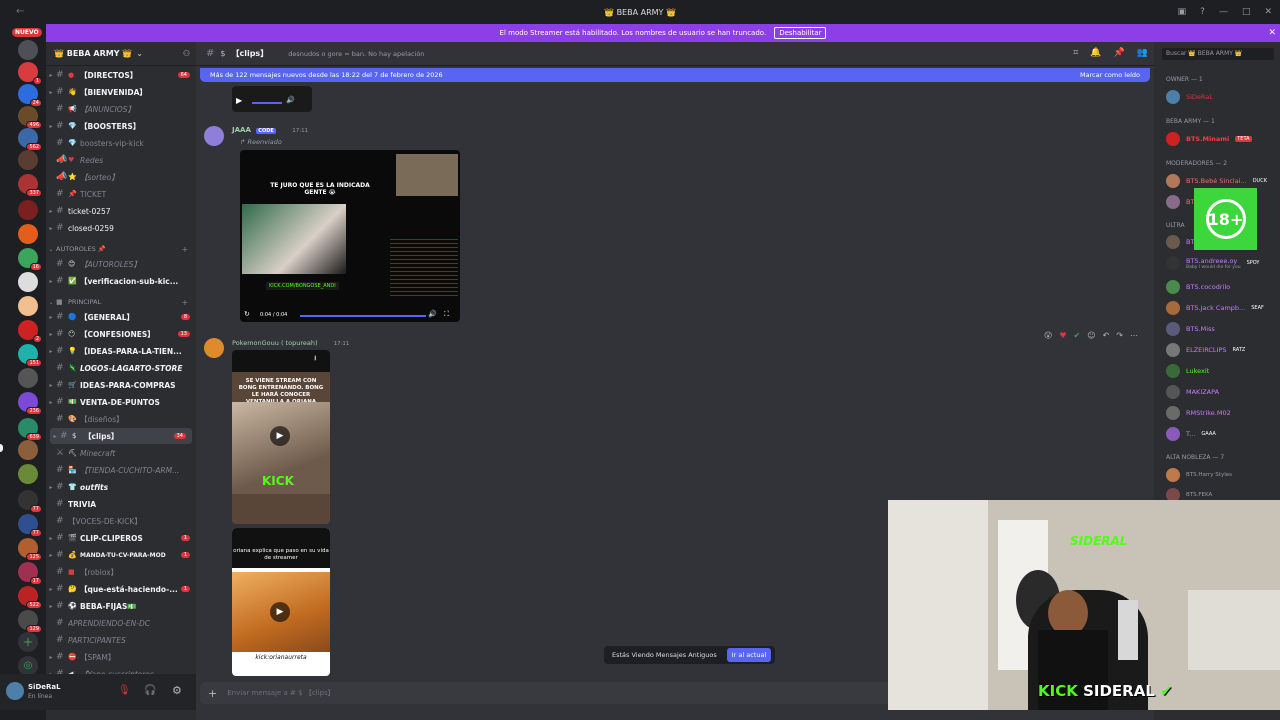 This screenshot has width=1280, height=720. Describe the element at coordinates (1077, 335) in the screenshot. I see `check-icon: ✔` at that location.